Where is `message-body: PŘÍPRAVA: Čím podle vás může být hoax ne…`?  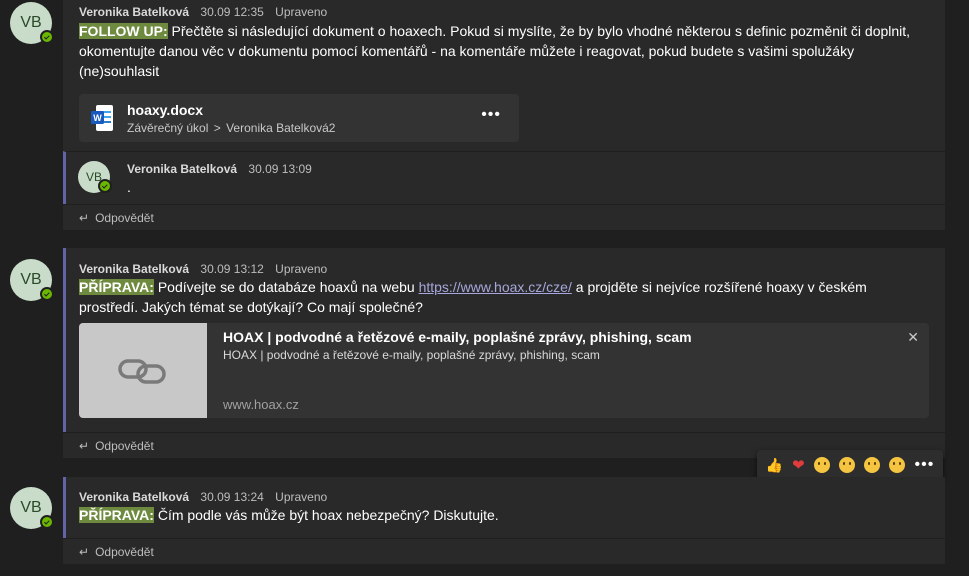 message-body: PŘÍPRAVA: Čím podle vás může být hoax ne… is located at coordinates (504, 515).